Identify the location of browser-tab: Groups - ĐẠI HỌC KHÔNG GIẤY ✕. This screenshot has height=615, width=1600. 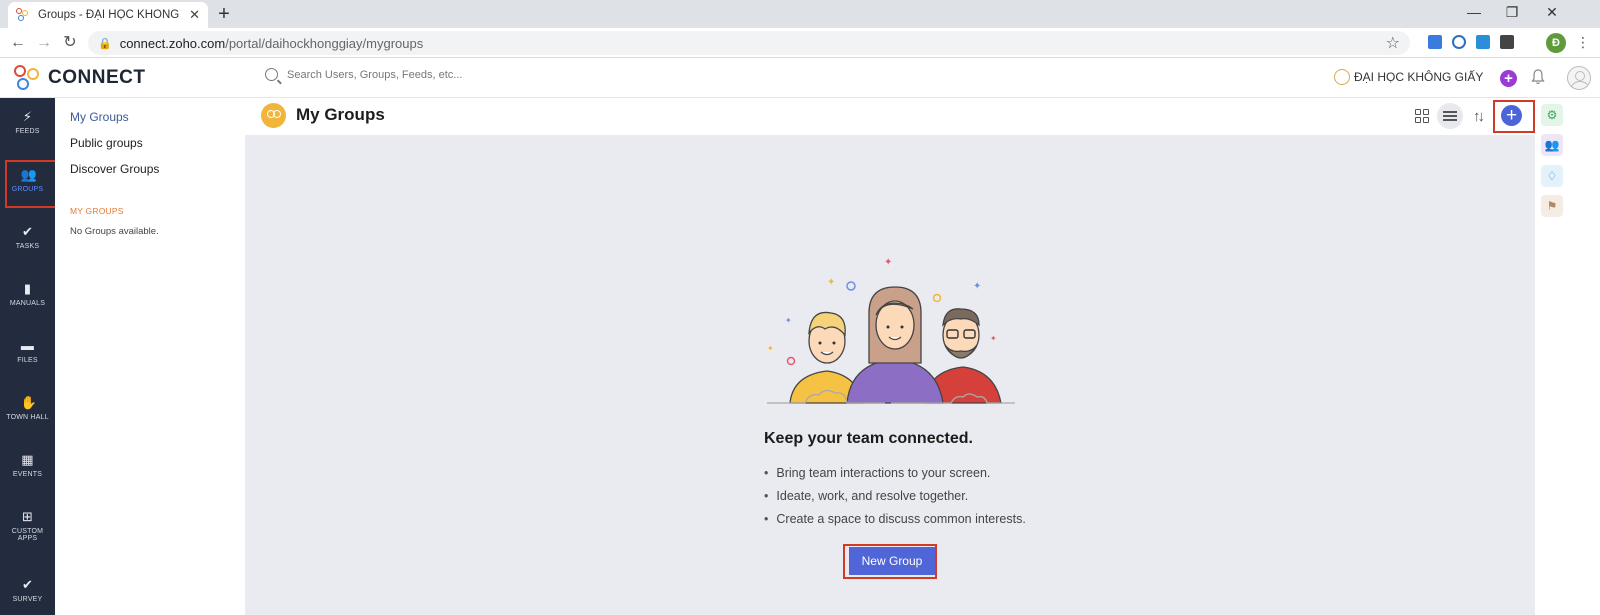
(108, 15).